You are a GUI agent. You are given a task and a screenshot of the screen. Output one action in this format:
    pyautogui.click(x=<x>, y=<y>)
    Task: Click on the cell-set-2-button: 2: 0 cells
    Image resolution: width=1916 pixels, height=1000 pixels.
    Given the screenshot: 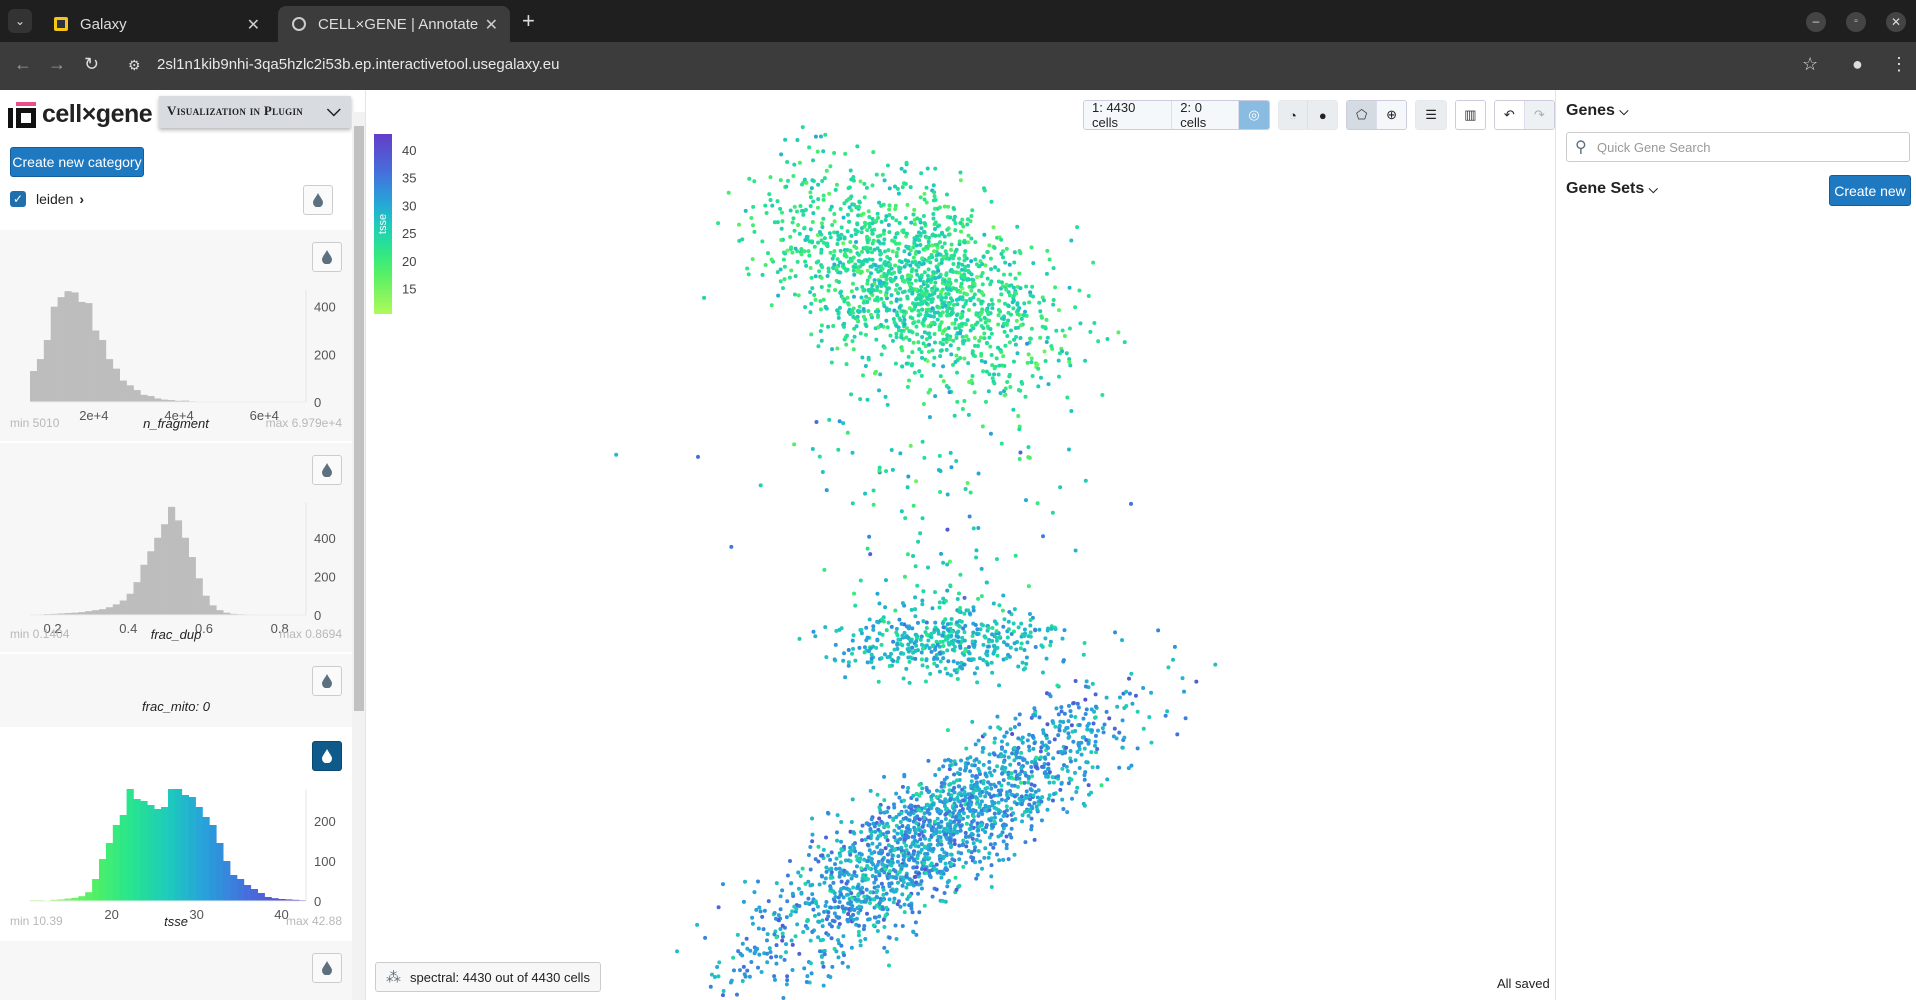 What is the action you would take?
    pyautogui.click(x=1206, y=115)
    